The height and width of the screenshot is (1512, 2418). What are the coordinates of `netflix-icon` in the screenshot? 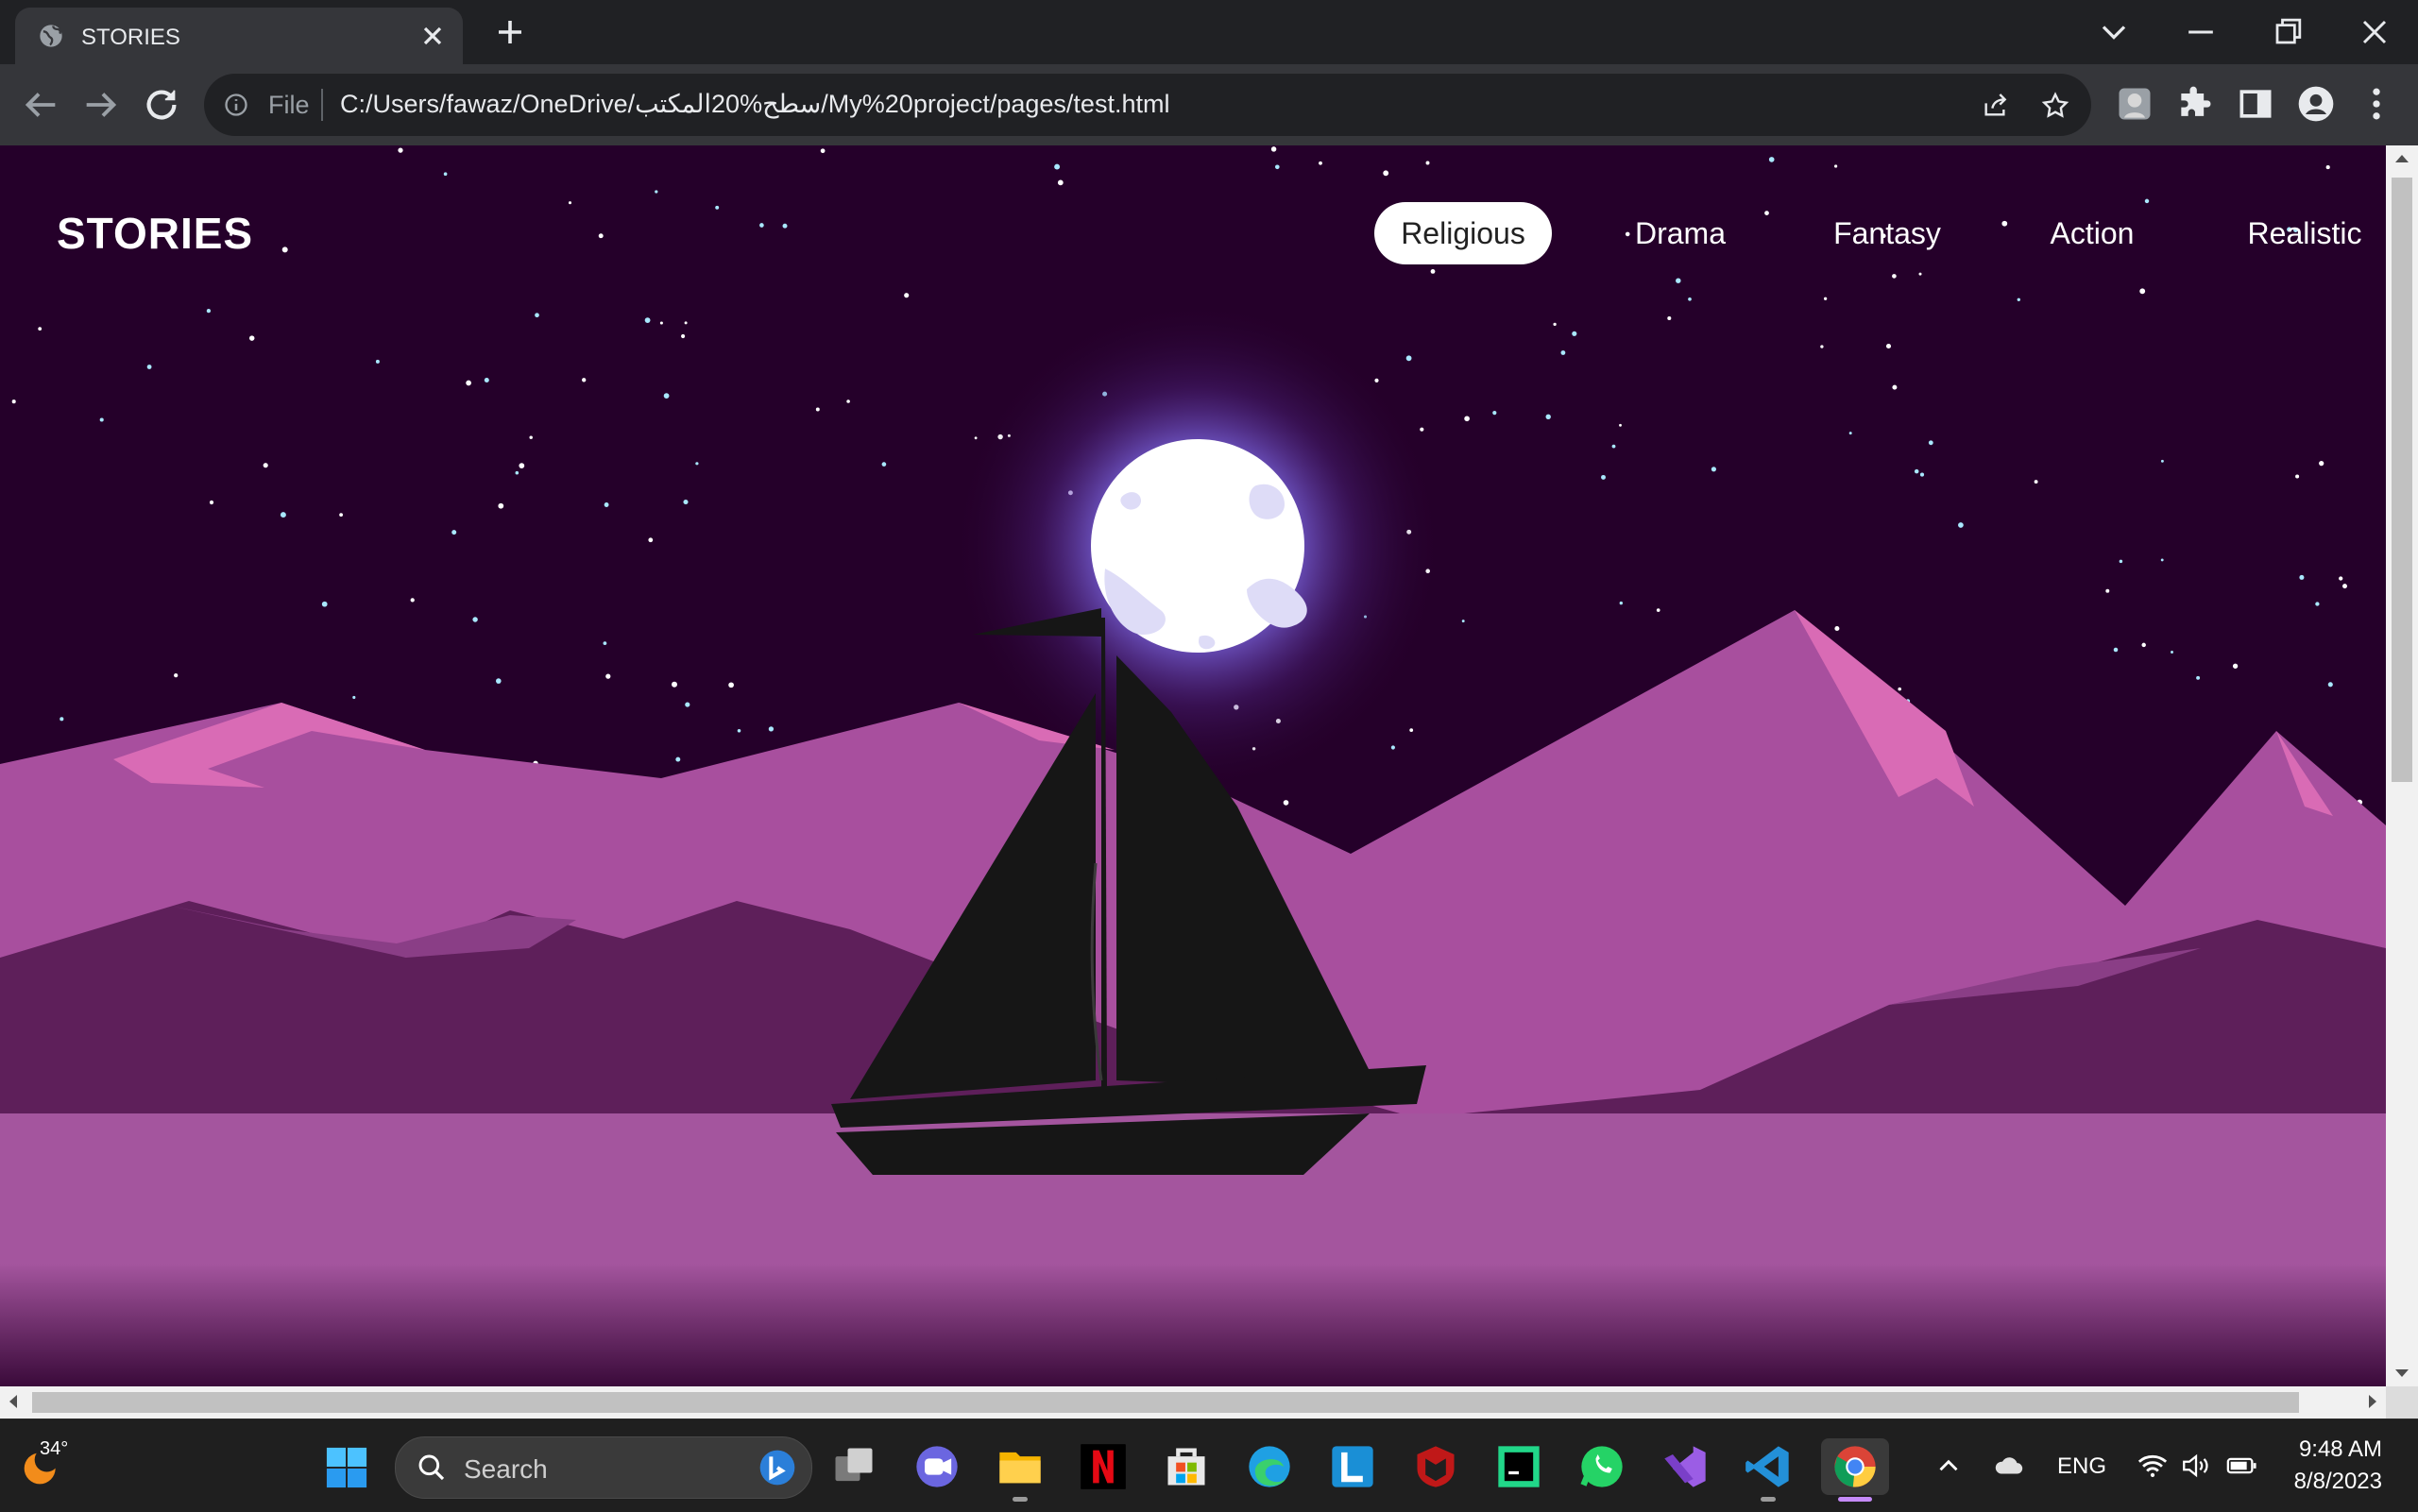 It's located at (1103, 1466).